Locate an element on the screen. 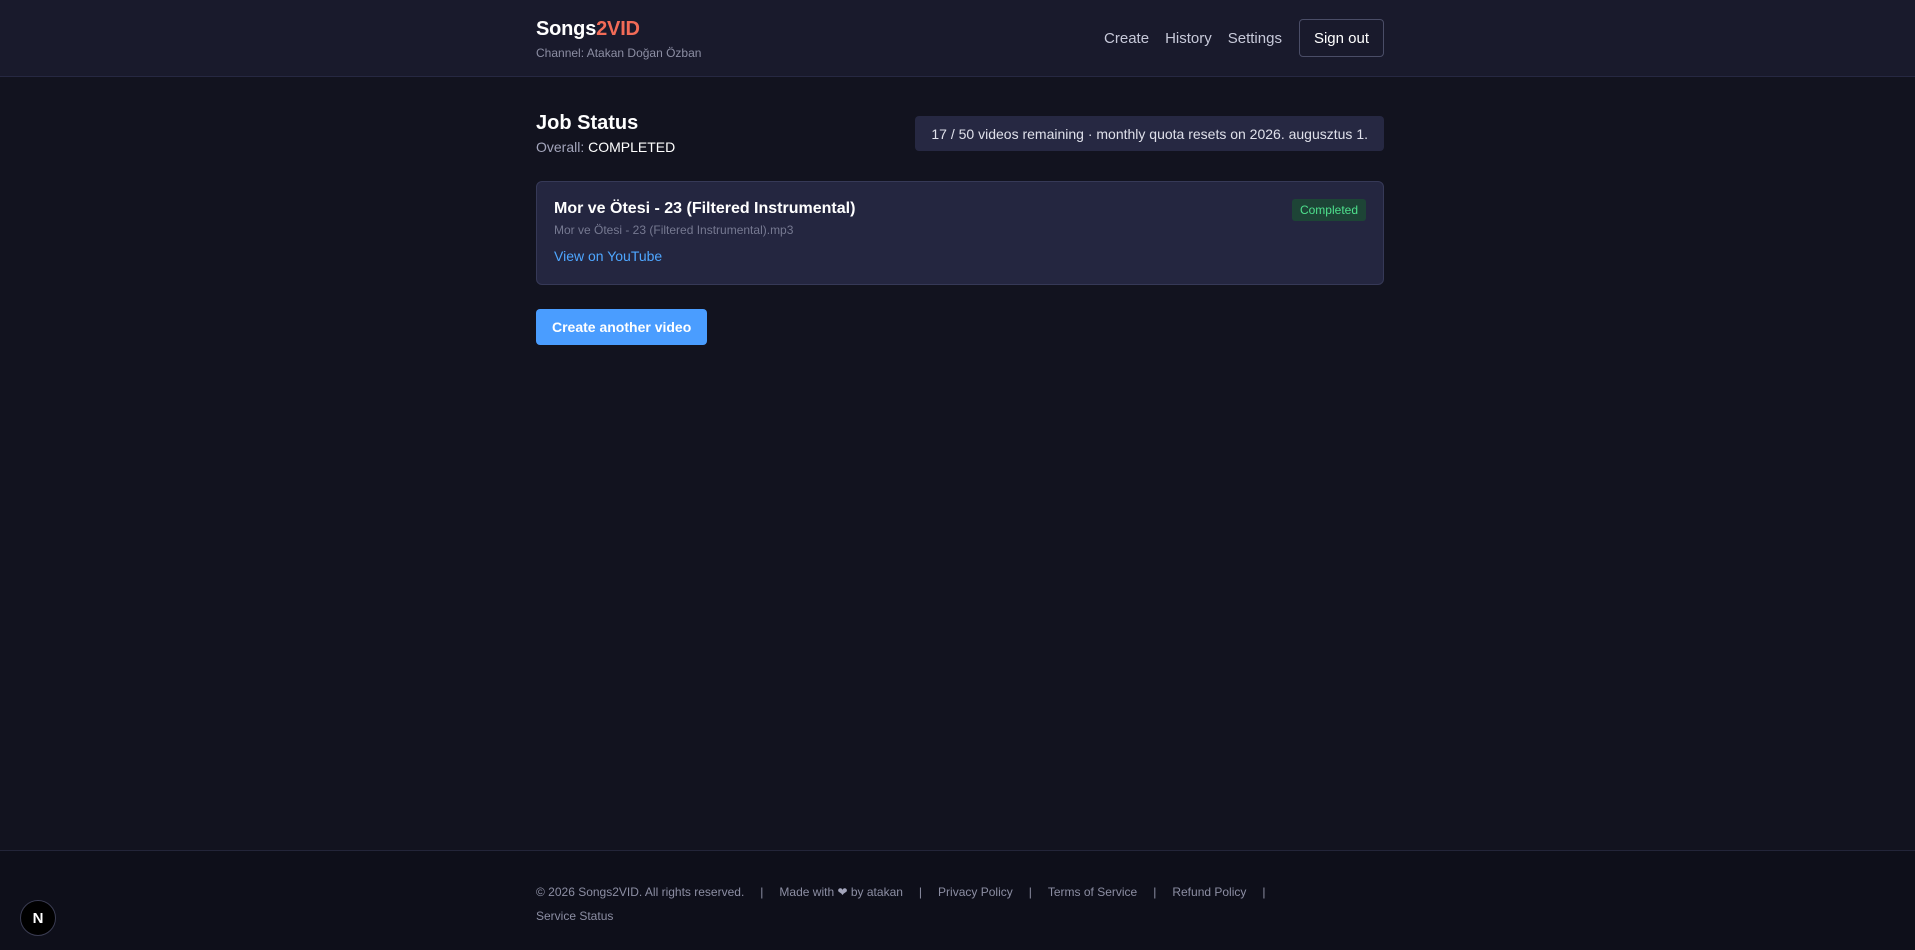 Image resolution: width=1915 pixels, height=950 pixels. made-with-suffix: by atakan is located at coordinates (876, 892).